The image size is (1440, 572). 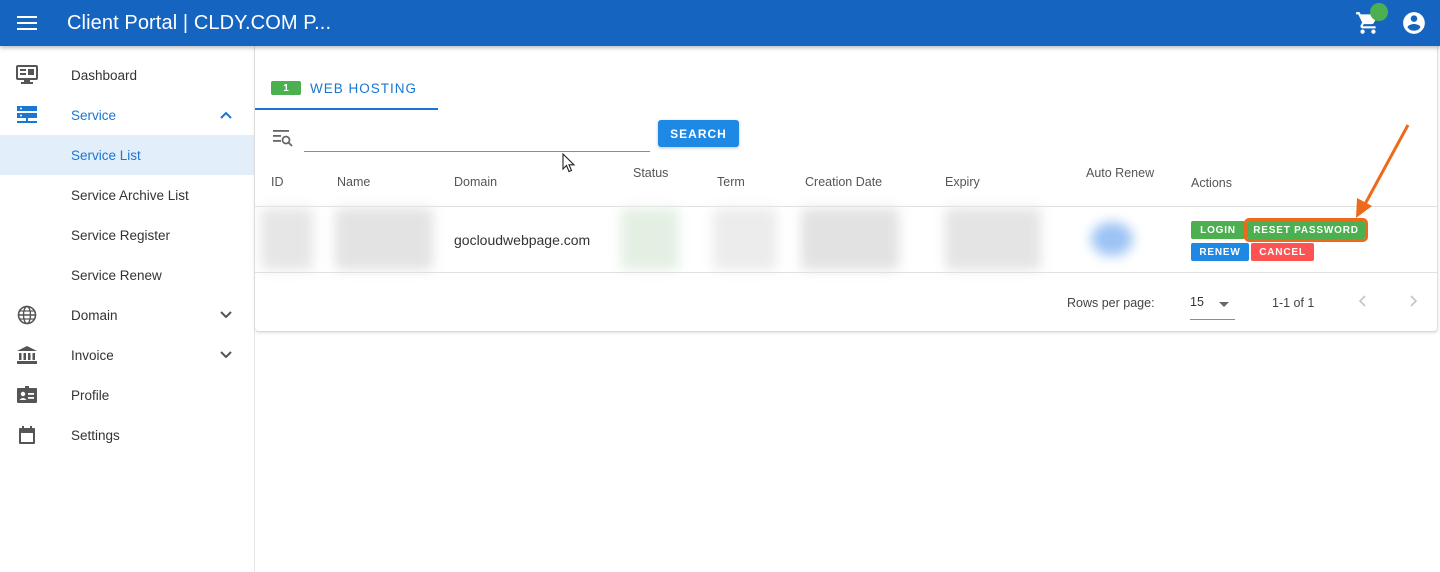 What do you see at coordinates (1282, 252) in the screenshot?
I see `cancel-button: CANCEL` at bounding box center [1282, 252].